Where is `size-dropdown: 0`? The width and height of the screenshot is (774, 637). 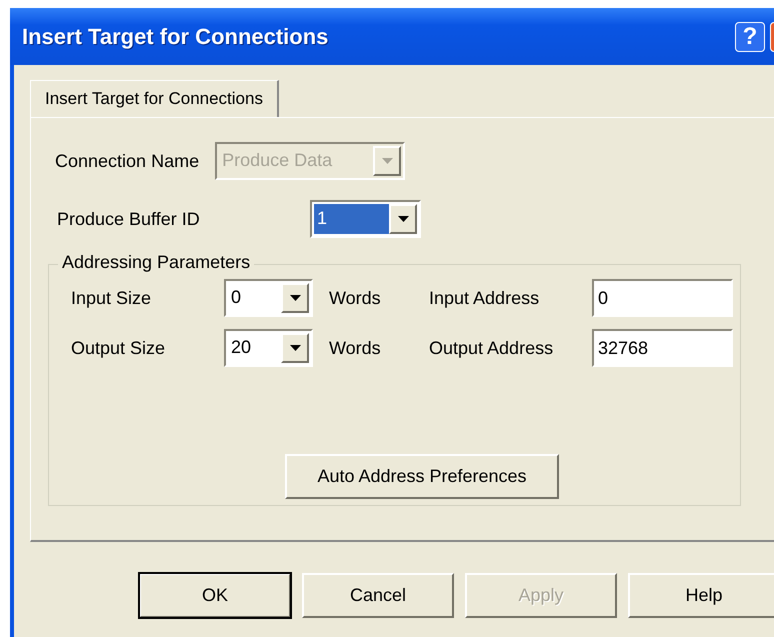
size-dropdown: 0 is located at coordinates (268, 298).